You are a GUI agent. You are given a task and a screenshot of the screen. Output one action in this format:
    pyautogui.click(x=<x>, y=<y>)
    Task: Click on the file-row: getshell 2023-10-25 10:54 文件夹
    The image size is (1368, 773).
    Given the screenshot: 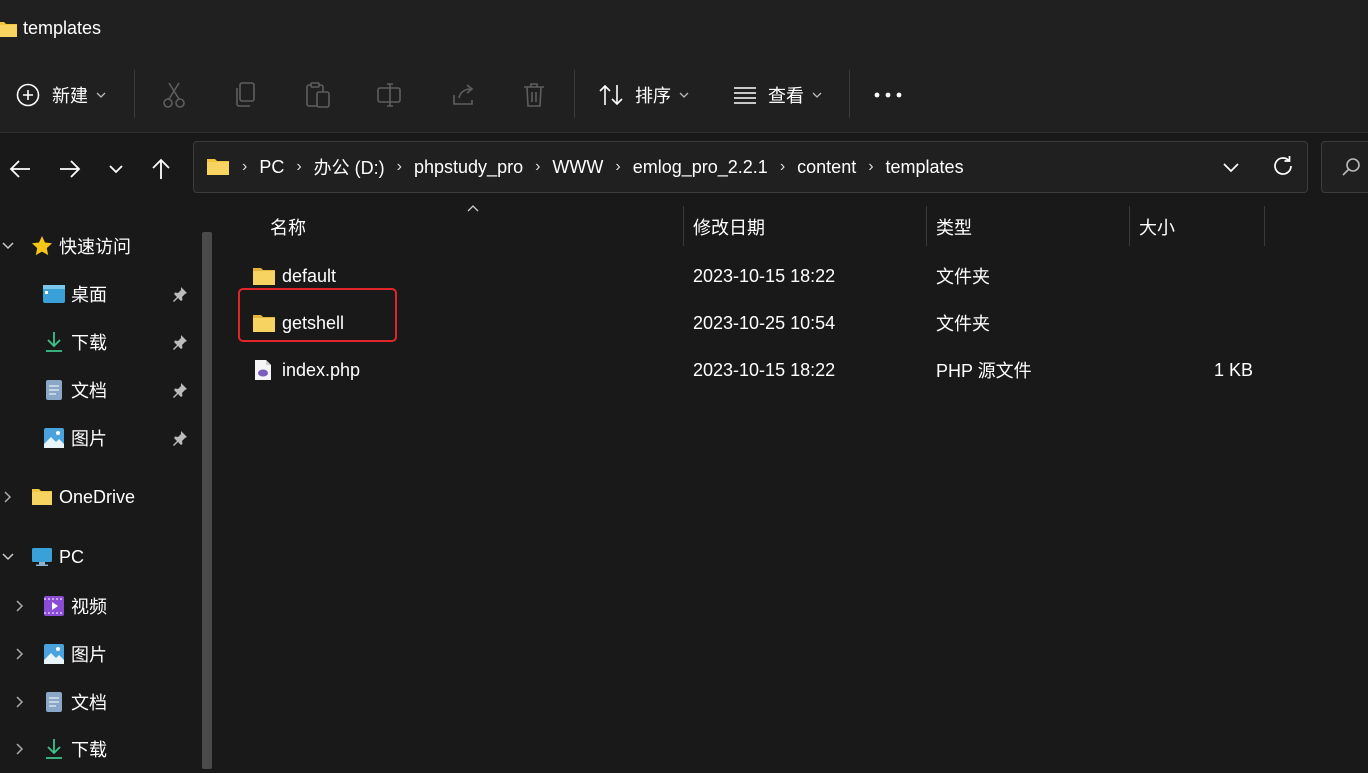 What is the action you would take?
    pyautogui.click(x=762, y=323)
    